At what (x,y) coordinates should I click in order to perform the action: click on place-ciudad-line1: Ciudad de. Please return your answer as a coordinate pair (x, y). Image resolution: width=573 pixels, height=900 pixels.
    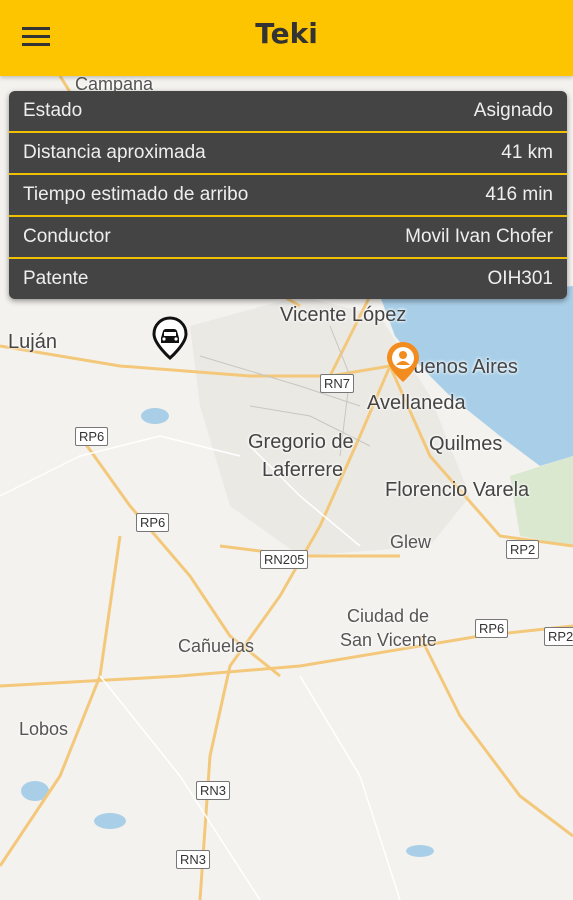
    Looking at the image, I should click on (388, 616).